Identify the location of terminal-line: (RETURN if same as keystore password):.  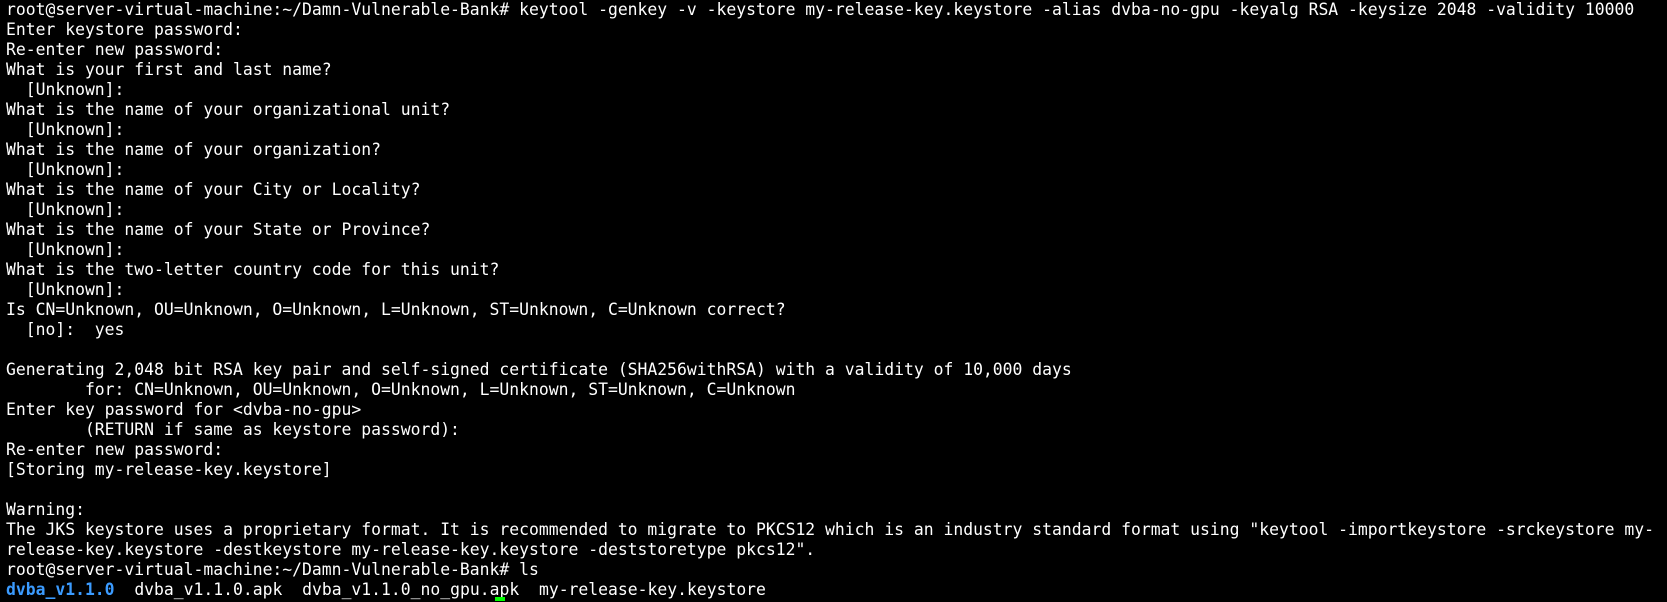
(233, 429).